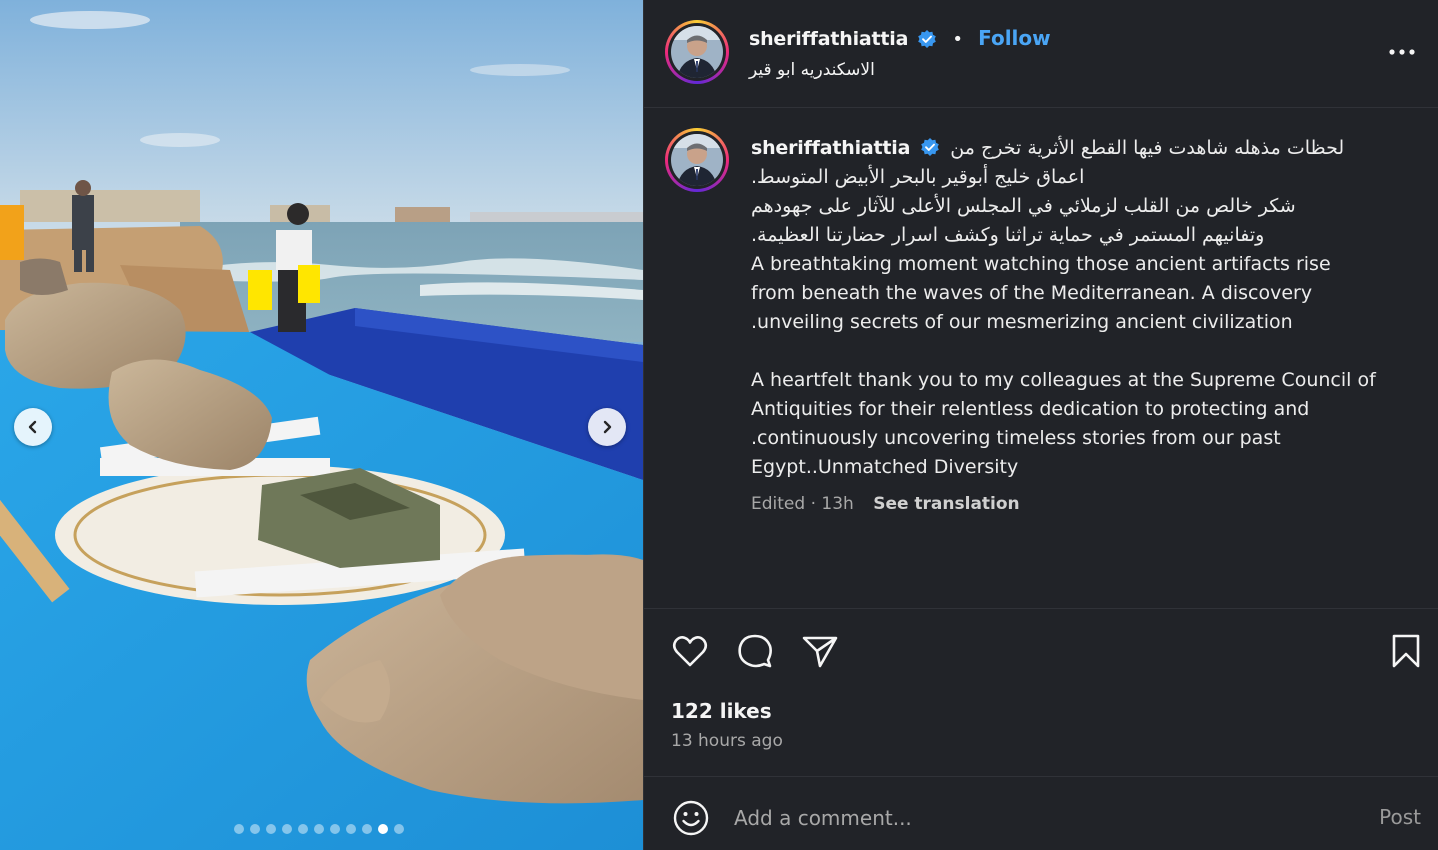  I want to click on comment-input, so click(1034, 818).